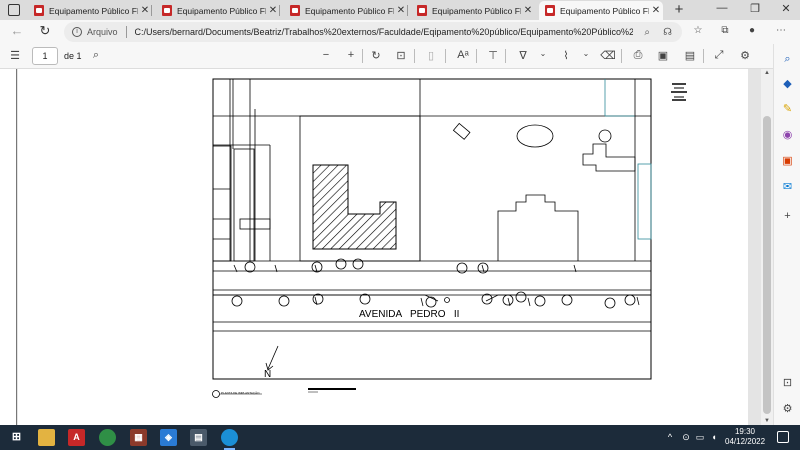 This screenshot has height=450, width=800. What do you see at coordinates (45, 56) in the screenshot?
I see `page-number-input: 1` at bounding box center [45, 56].